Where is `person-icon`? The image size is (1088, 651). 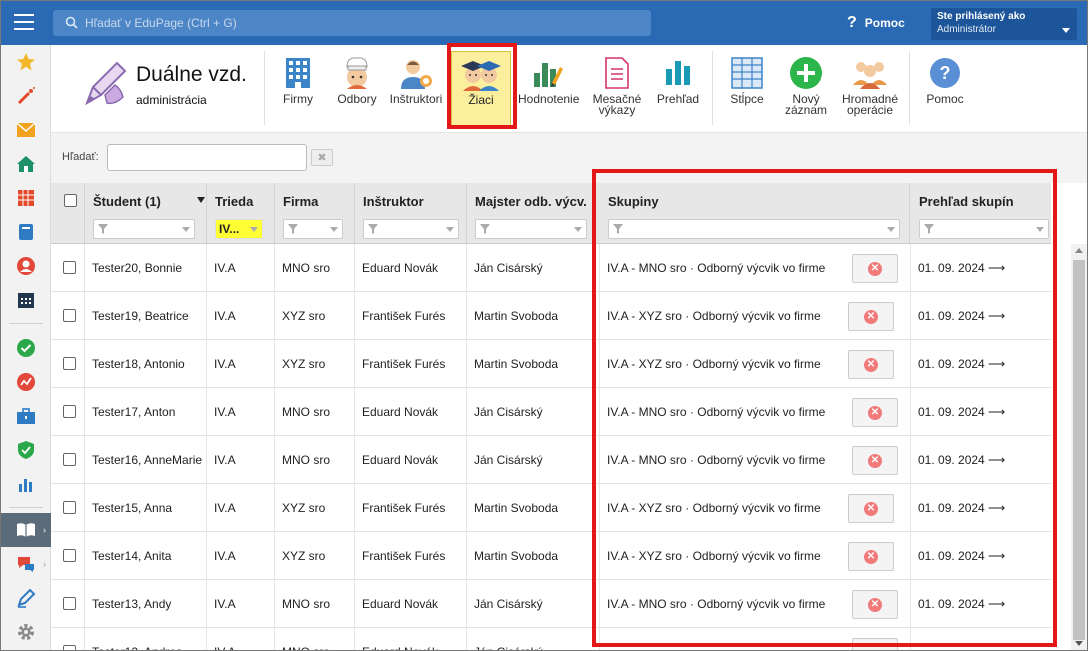
person-icon is located at coordinates (26, 266).